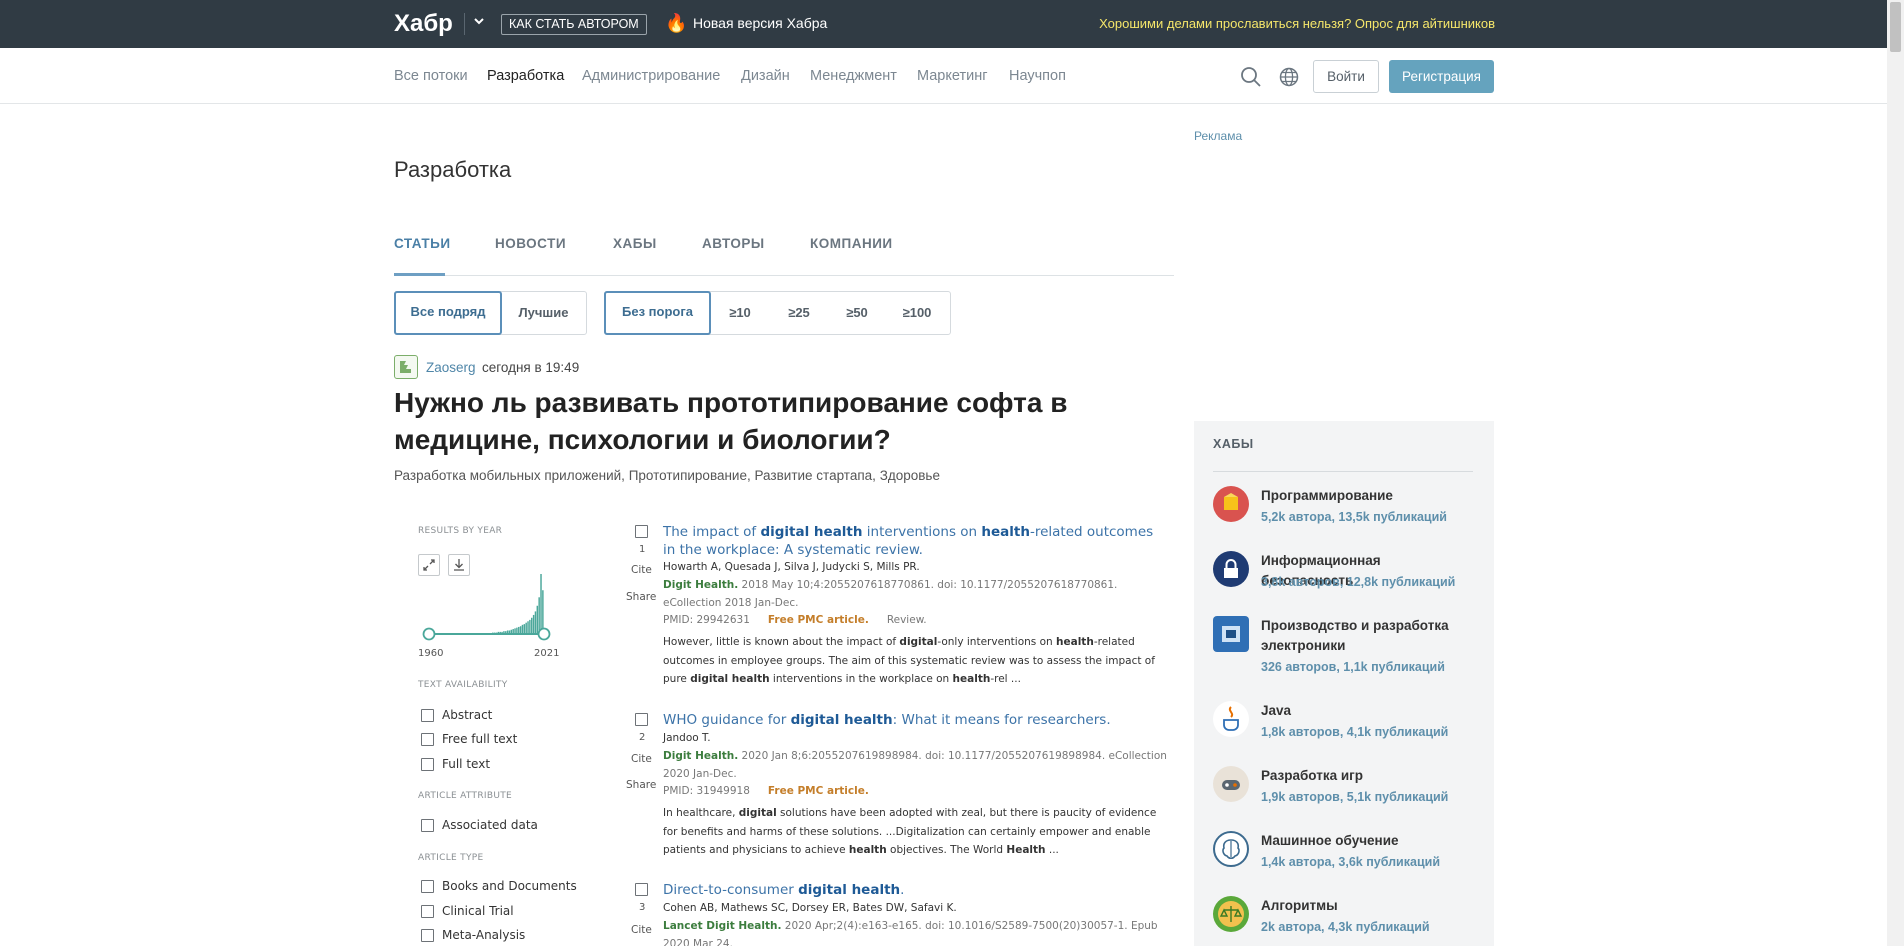  What do you see at coordinates (1355, 635) in the screenshot?
I see `hub-name: Производство и разработка электроники` at bounding box center [1355, 635].